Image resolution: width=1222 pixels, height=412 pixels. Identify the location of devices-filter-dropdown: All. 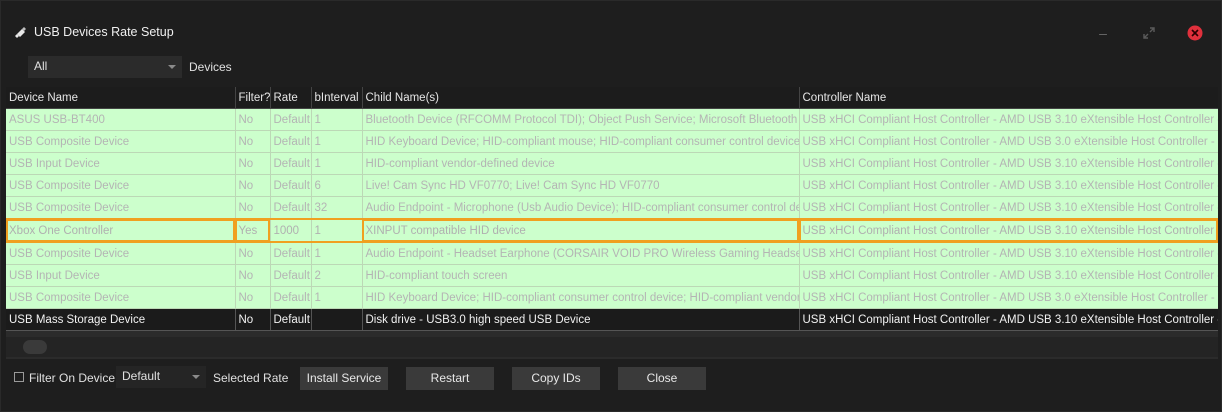
(105, 67).